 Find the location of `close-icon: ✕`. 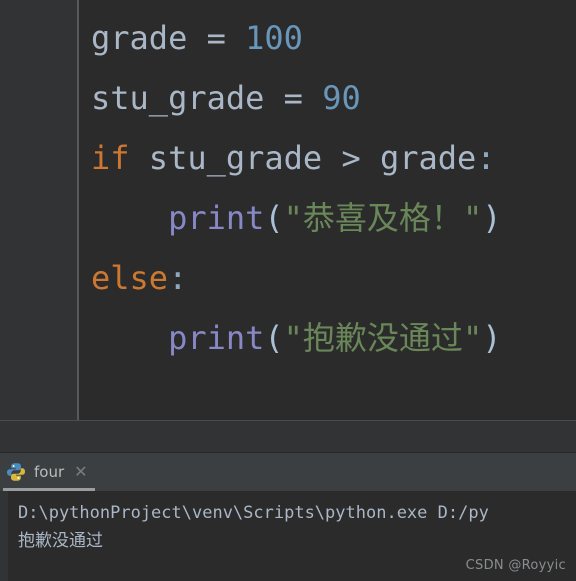

close-icon: ✕ is located at coordinates (80, 472).